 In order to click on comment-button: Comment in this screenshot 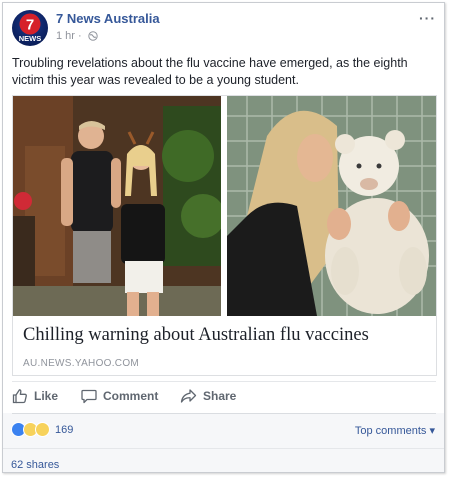, I will do `click(119, 396)`.